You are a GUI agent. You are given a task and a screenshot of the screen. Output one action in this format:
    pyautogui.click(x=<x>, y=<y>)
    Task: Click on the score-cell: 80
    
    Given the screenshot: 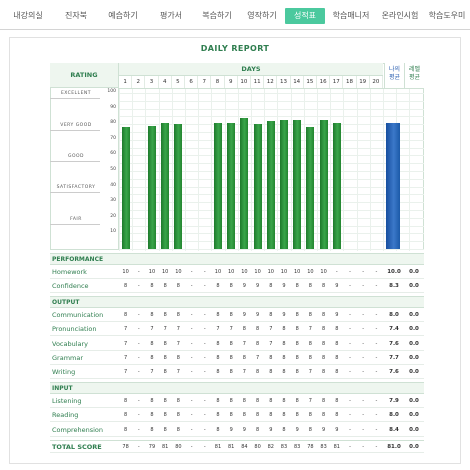 What is the action you would take?
    pyautogui.click(x=178, y=447)
    